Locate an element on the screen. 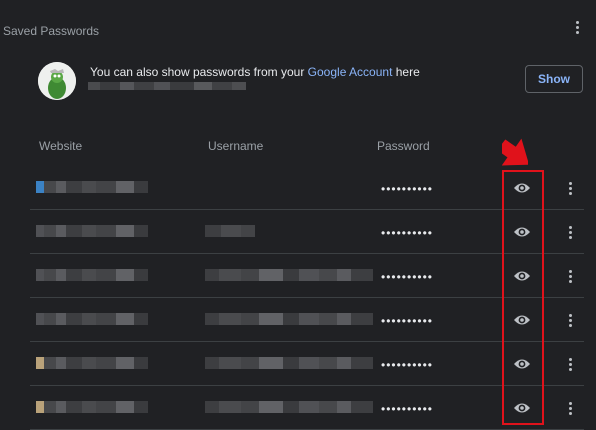  message-suffix: here is located at coordinates (406, 72).